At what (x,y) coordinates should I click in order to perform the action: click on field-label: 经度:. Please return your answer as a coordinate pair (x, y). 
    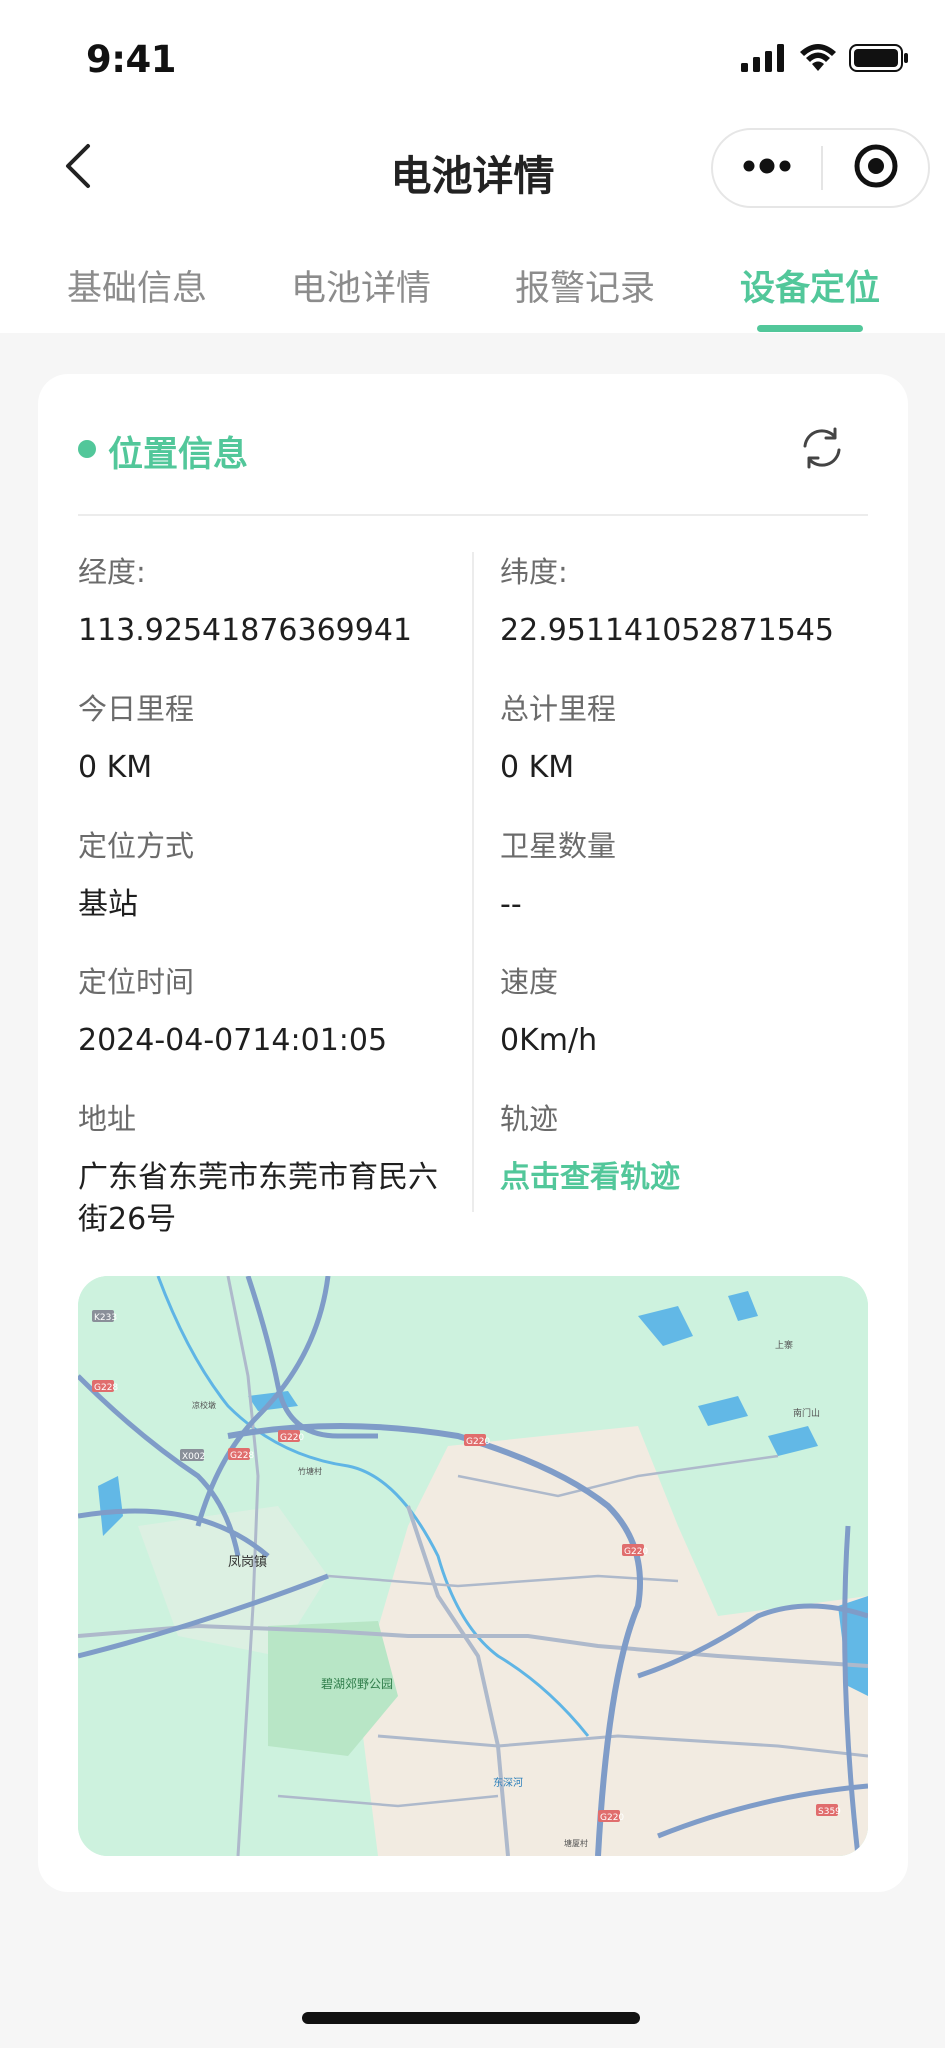
    Looking at the image, I should click on (112, 572).